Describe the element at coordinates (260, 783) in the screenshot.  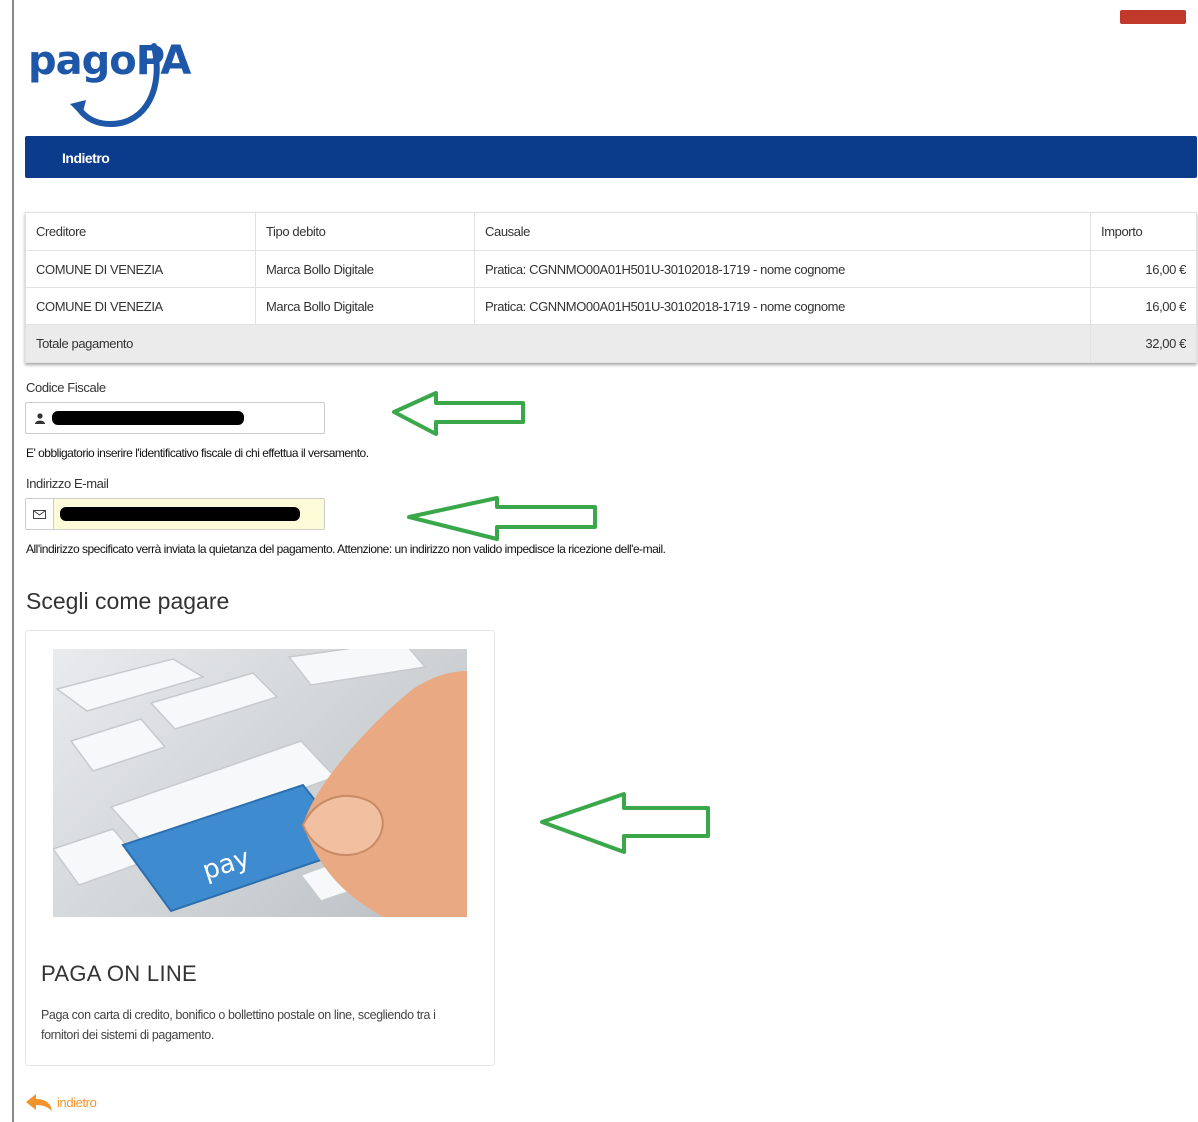
I see `keyboard-pay-image: pay` at that location.